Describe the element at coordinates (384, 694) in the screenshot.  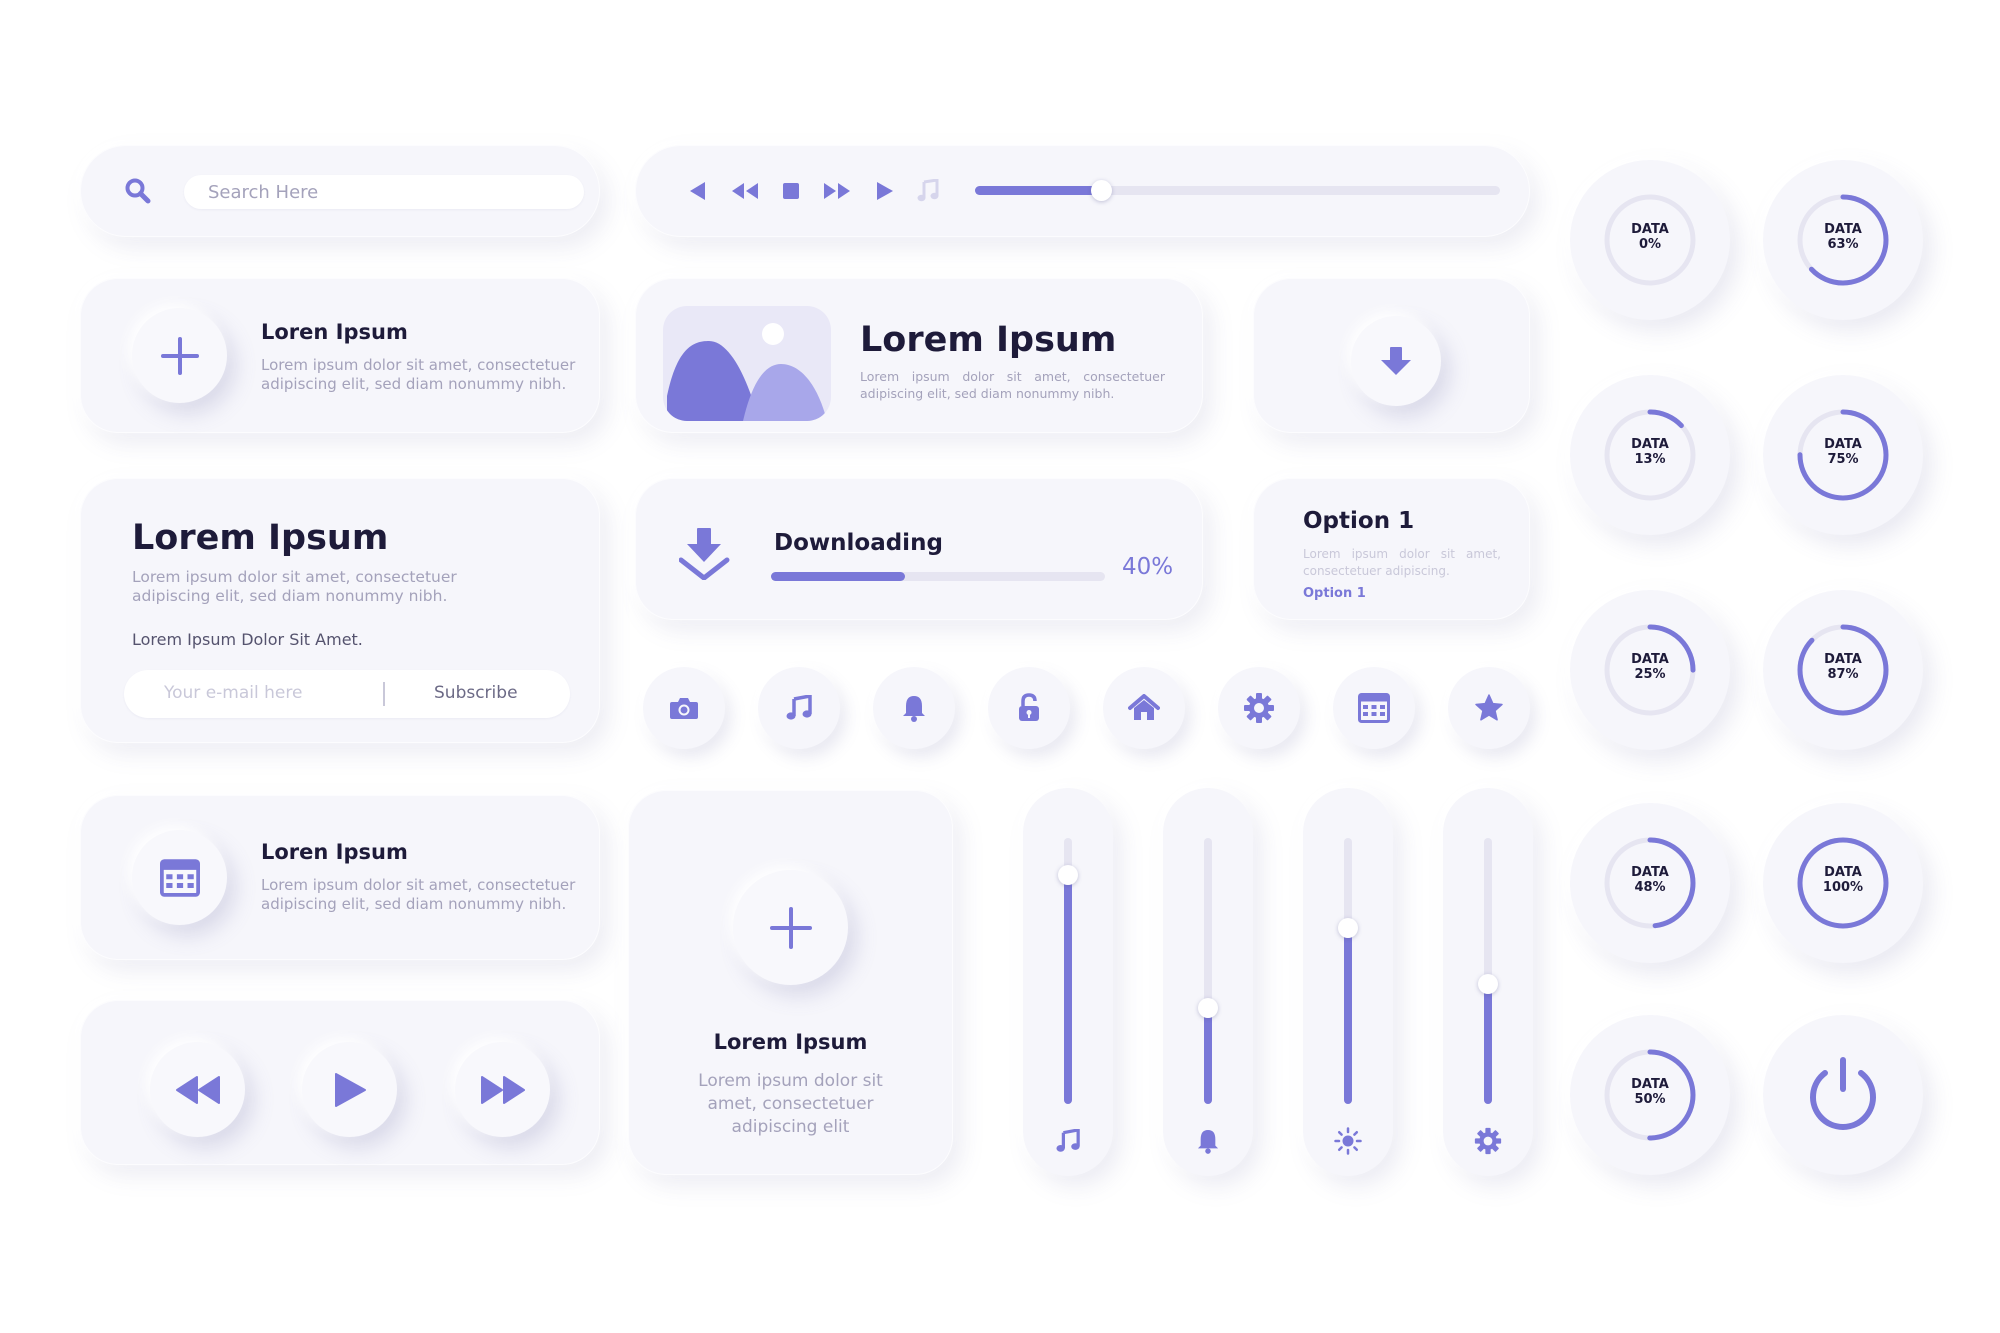
I see `form-divider` at that location.